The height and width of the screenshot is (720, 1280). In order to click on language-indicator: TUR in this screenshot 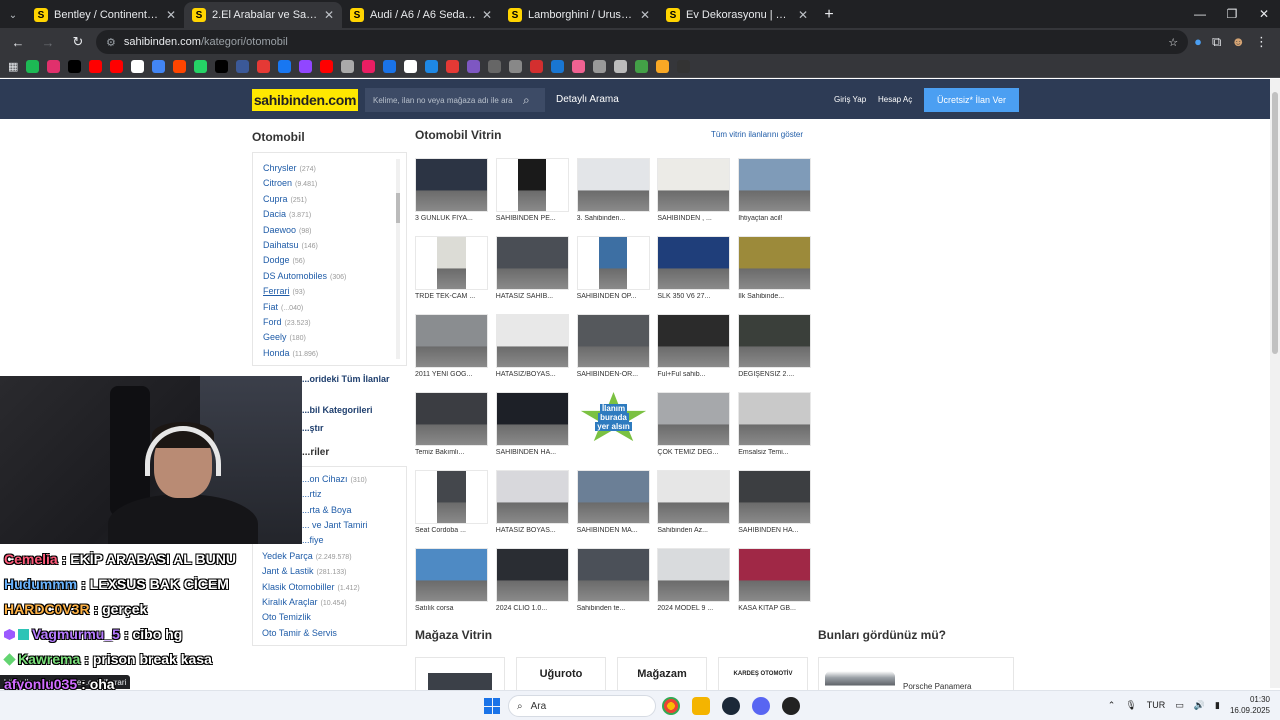, I will do `click(1156, 705)`.